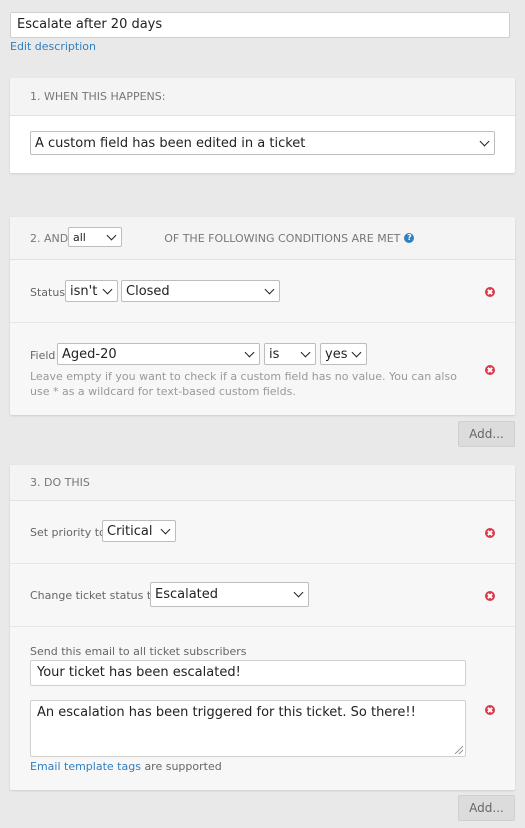 The image size is (525, 828). Describe the element at coordinates (282, 238) in the screenshot. I see `conditions-heading-suffix: OF THE FOLLOWING CONDITIONS ARE MET` at that location.